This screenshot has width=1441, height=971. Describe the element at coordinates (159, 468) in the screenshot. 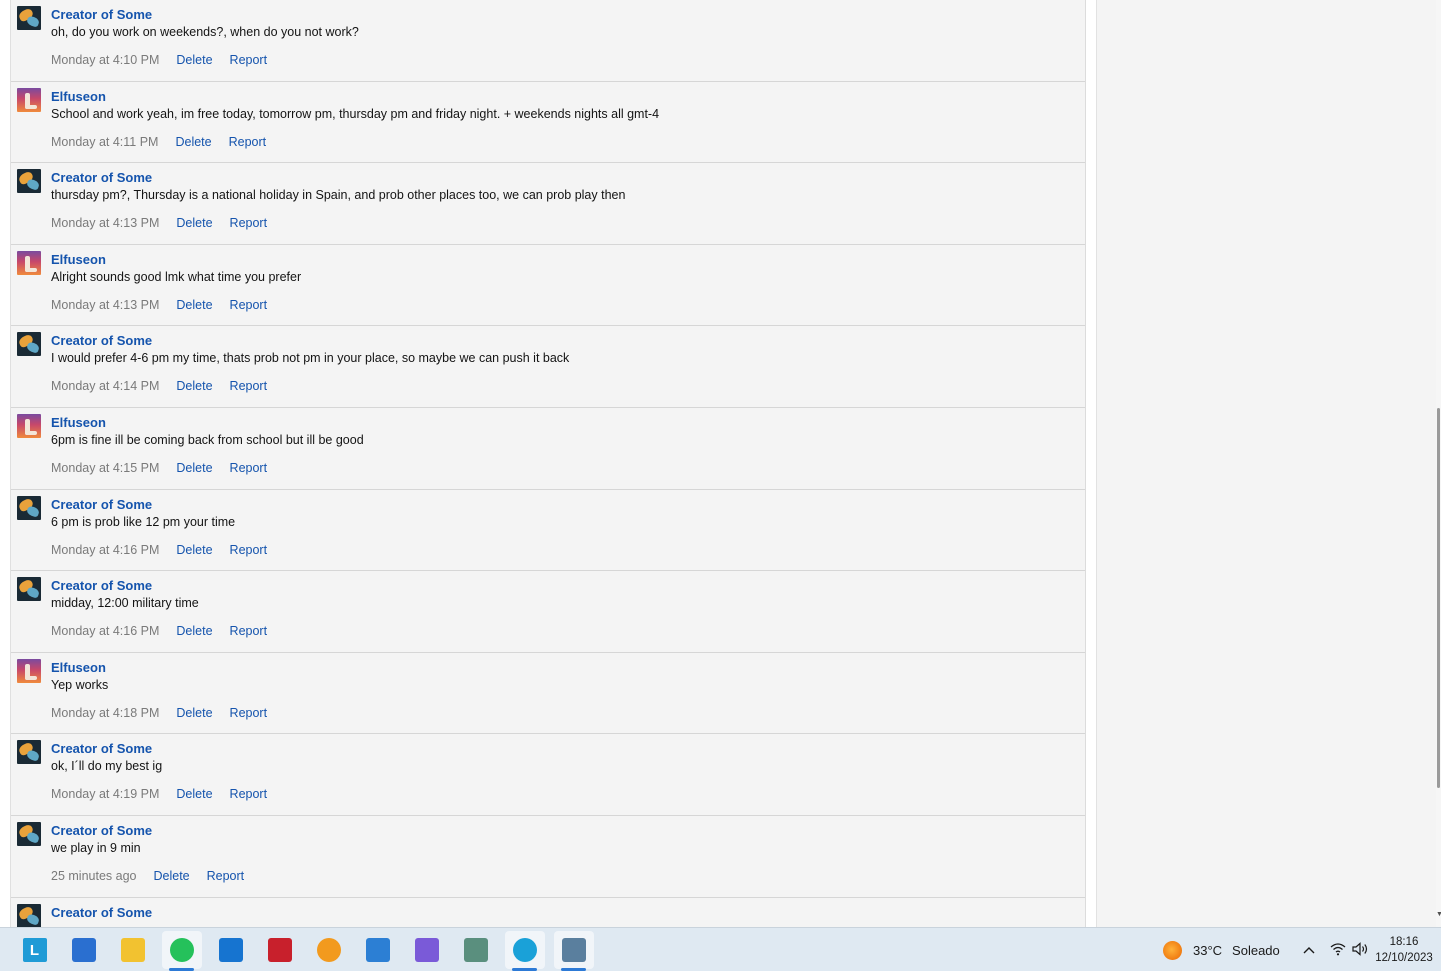

I see `message-meta: Monday at 4:15 PM Delete Report` at that location.